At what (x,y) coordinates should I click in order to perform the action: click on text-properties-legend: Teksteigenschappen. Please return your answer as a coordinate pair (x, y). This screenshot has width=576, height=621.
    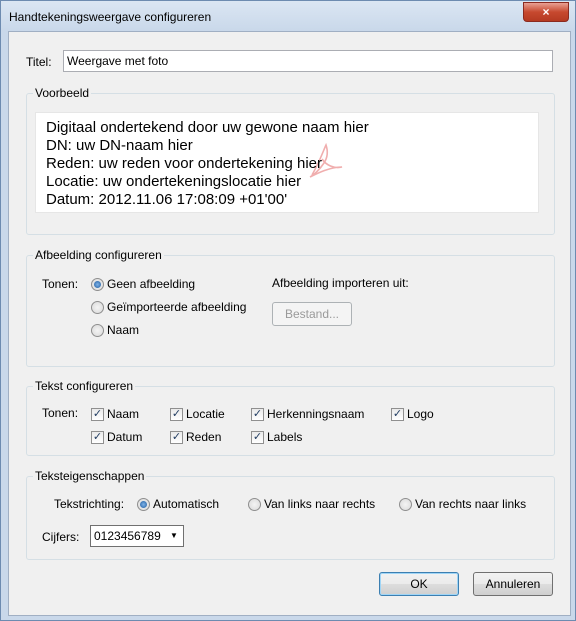
    Looking at the image, I should click on (90, 476).